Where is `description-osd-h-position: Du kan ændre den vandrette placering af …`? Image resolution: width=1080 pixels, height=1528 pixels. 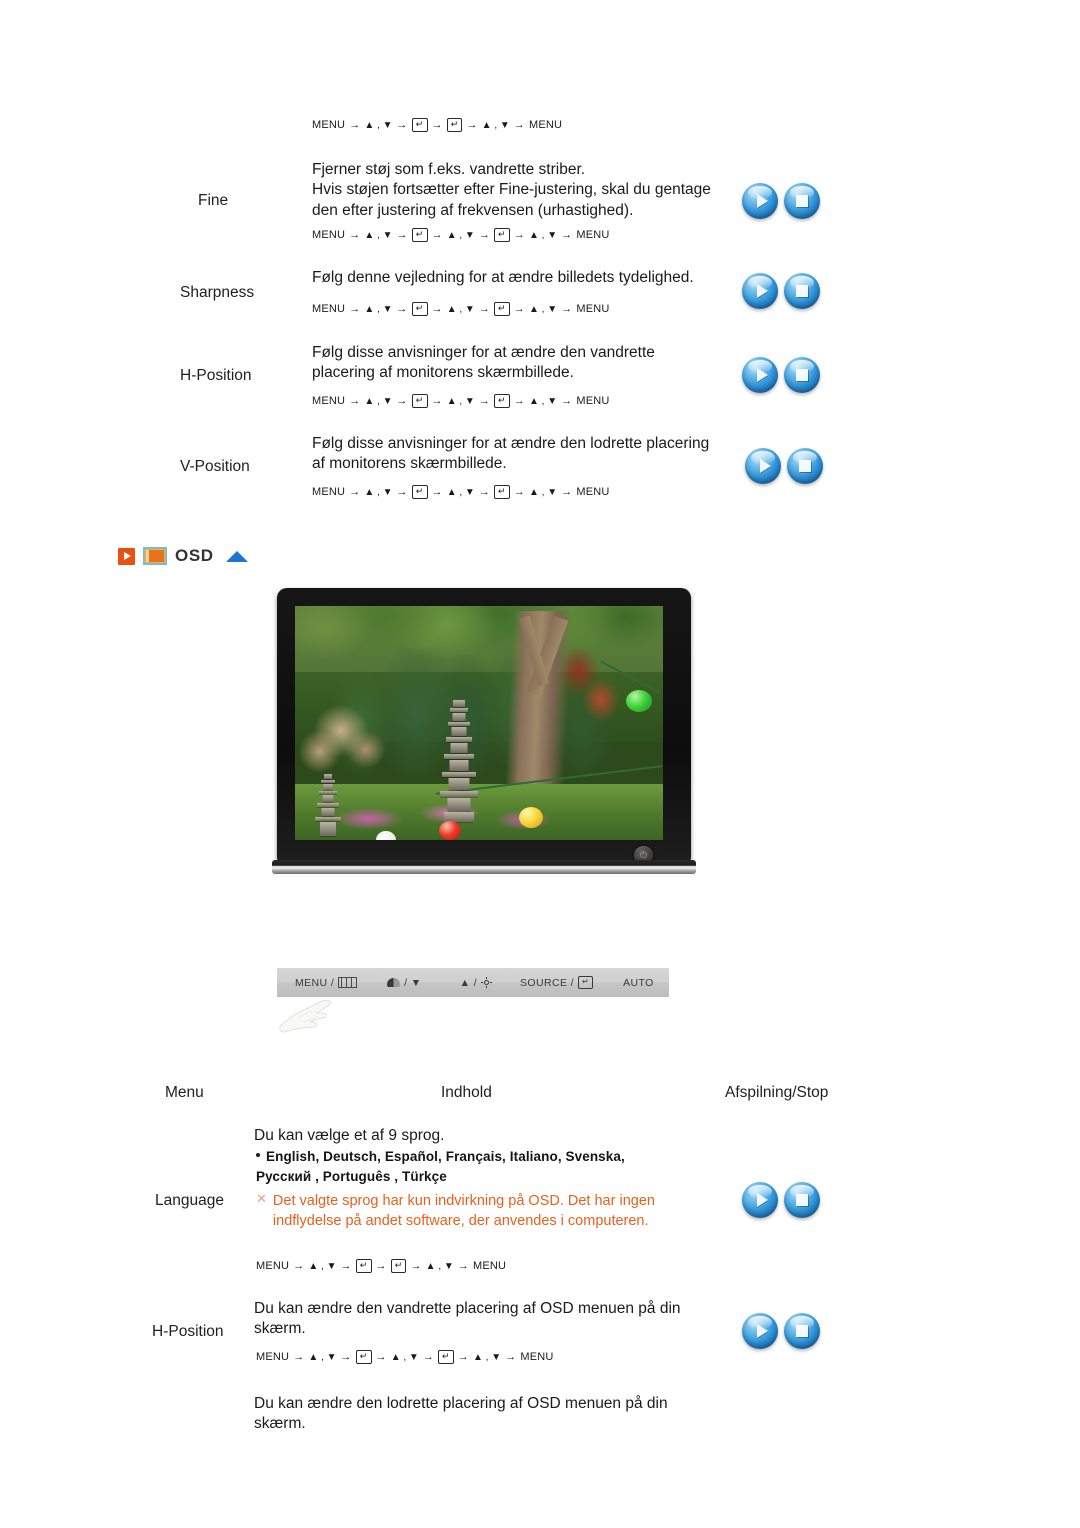 description-osd-h-position: Du kan ændre den vandrette placering af … is located at coordinates (467, 1319).